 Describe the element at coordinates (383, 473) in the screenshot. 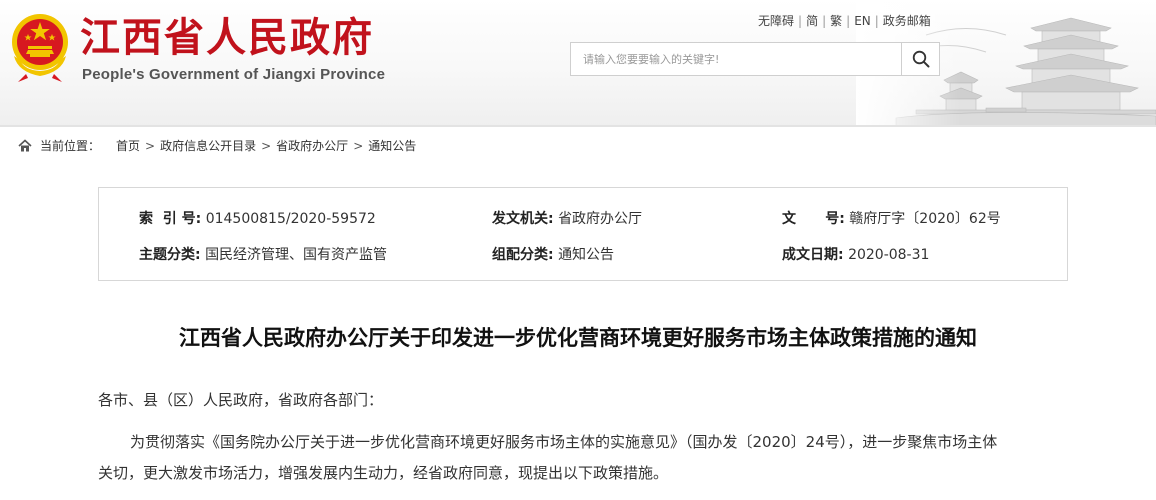

I see `body-paragraph-line-2: 关切，更大激发市场活力，增强发展内生动力，经省政府同意，现提出以下政策措施。` at that location.